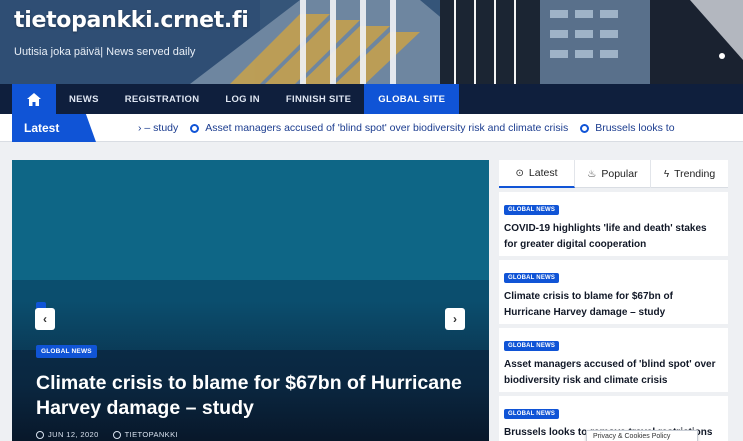 This screenshot has height=441, width=743. I want to click on tab-latest: ⊙ Latest, so click(537, 174).